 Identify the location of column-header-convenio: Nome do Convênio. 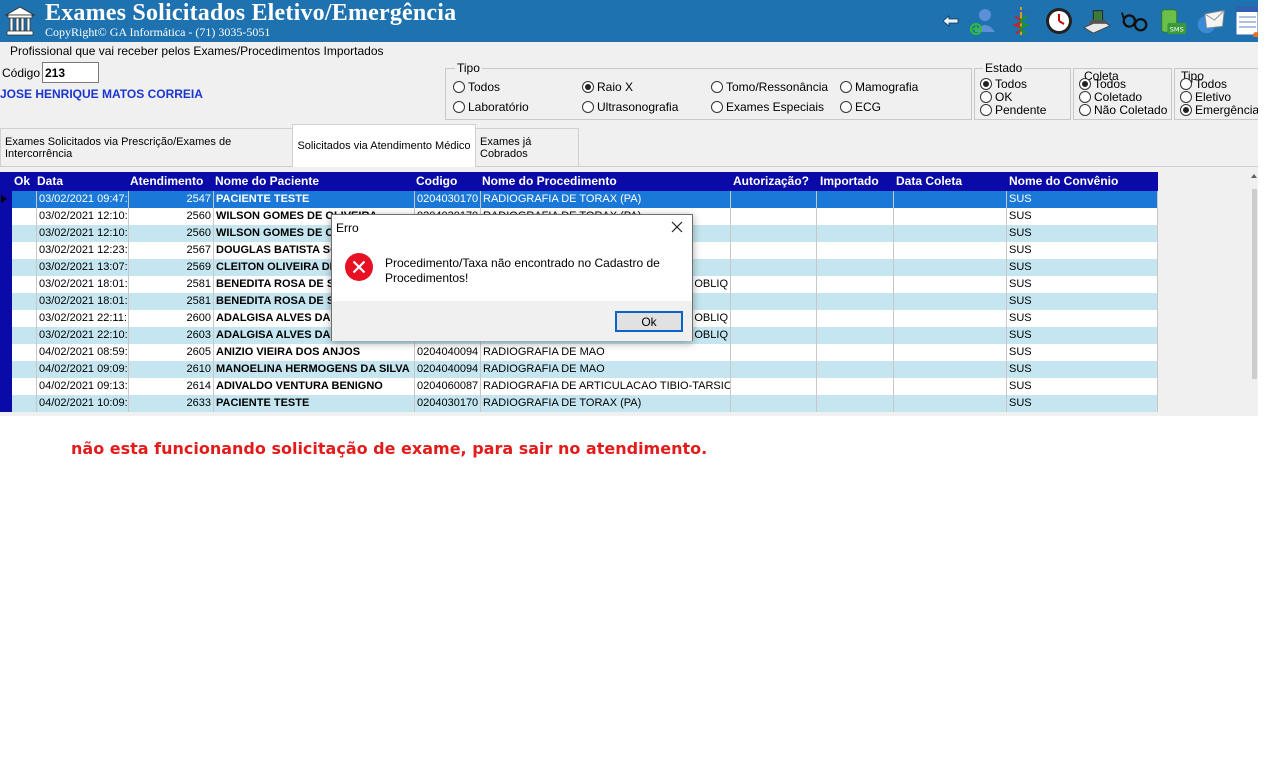
(1063, 181).